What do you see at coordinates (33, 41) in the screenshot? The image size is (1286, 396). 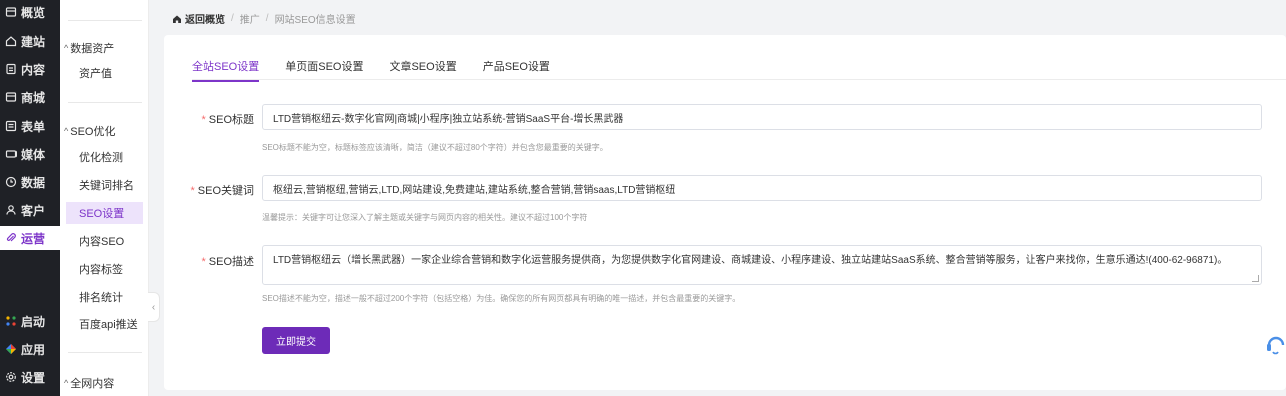 I see `nav-label: 建站` at bounding box center [33, 41].